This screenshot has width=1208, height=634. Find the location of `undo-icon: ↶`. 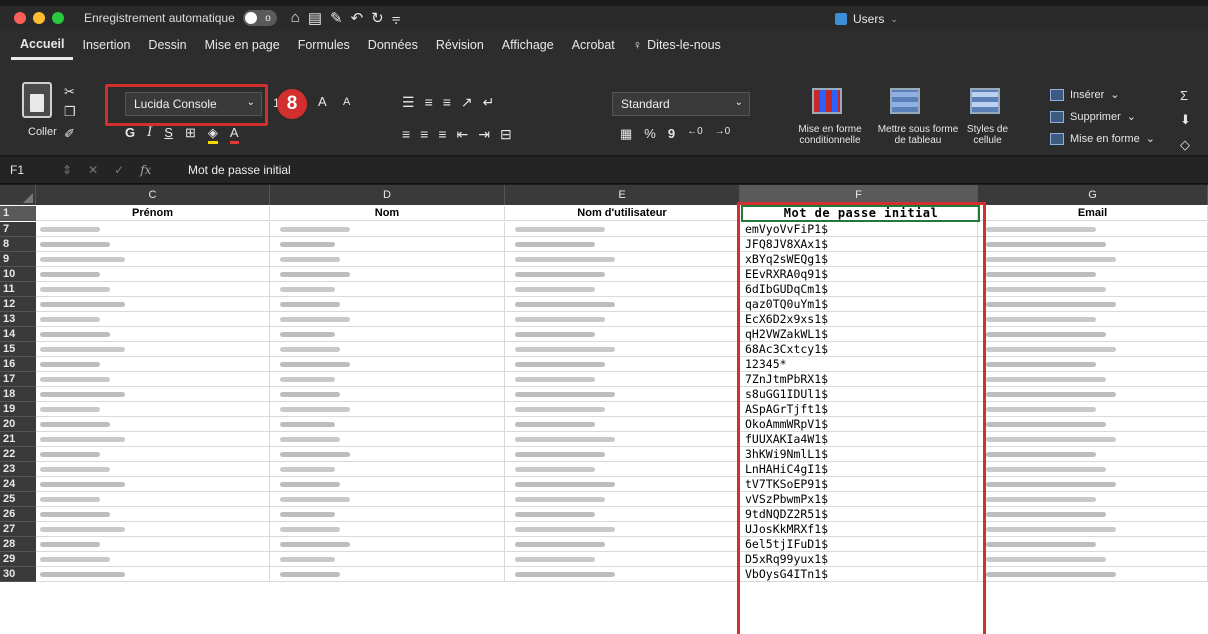

undo-icon: ↶ is located at coordinates (357, 18).